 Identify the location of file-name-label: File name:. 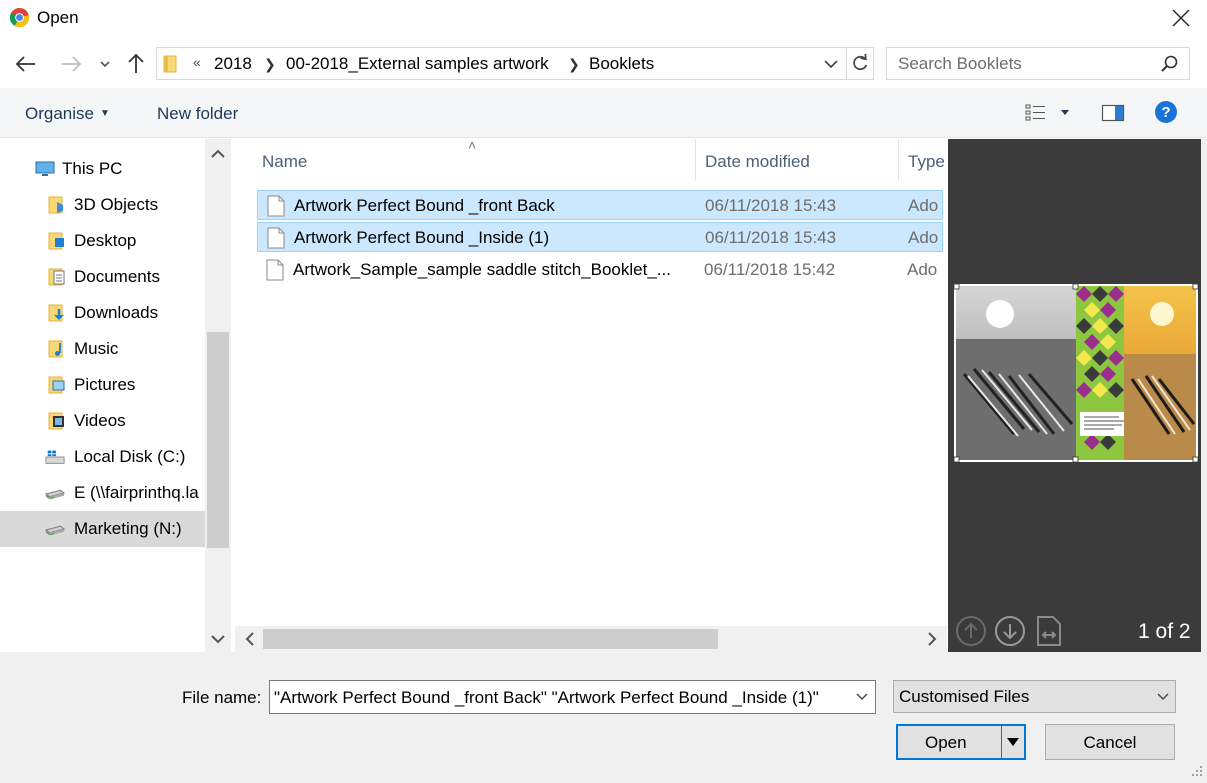
(222, 697).